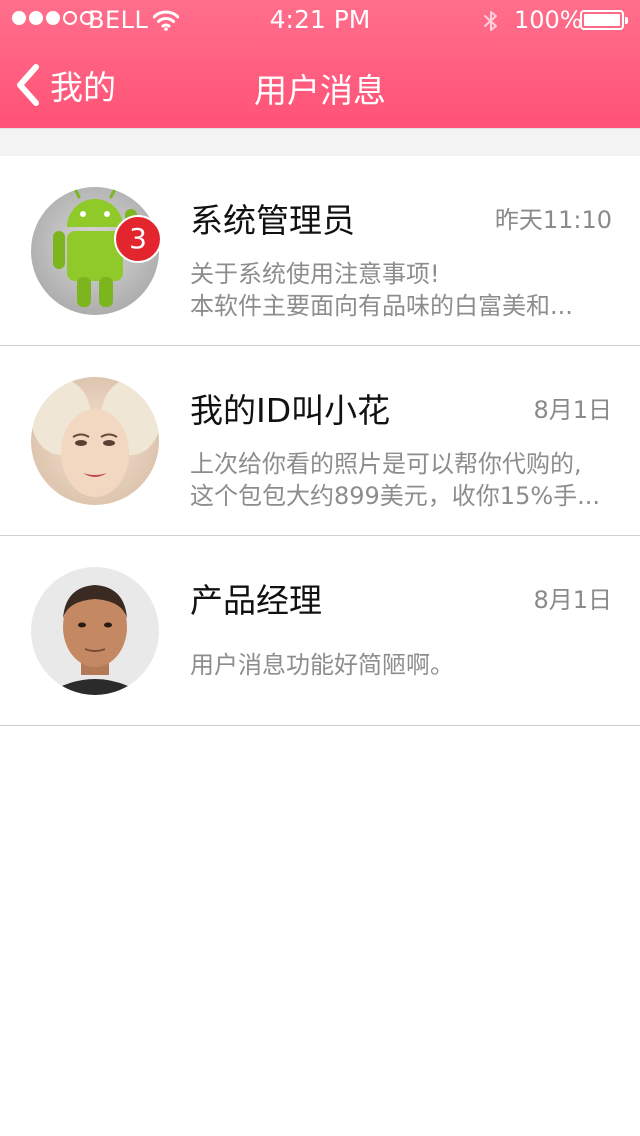 This screenshot has height=1136, width=640. I want to click on sender-name: 产品经理, so click(256, 600).